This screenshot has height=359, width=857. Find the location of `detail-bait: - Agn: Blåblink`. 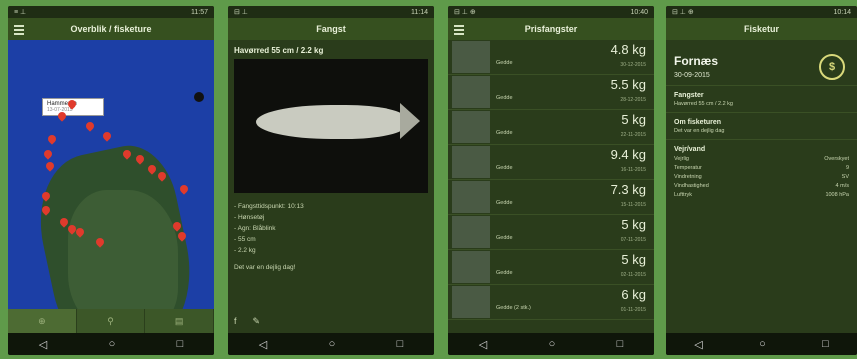

detail-bait: - Agn: Blåblink is located at coordinates (255, 228).